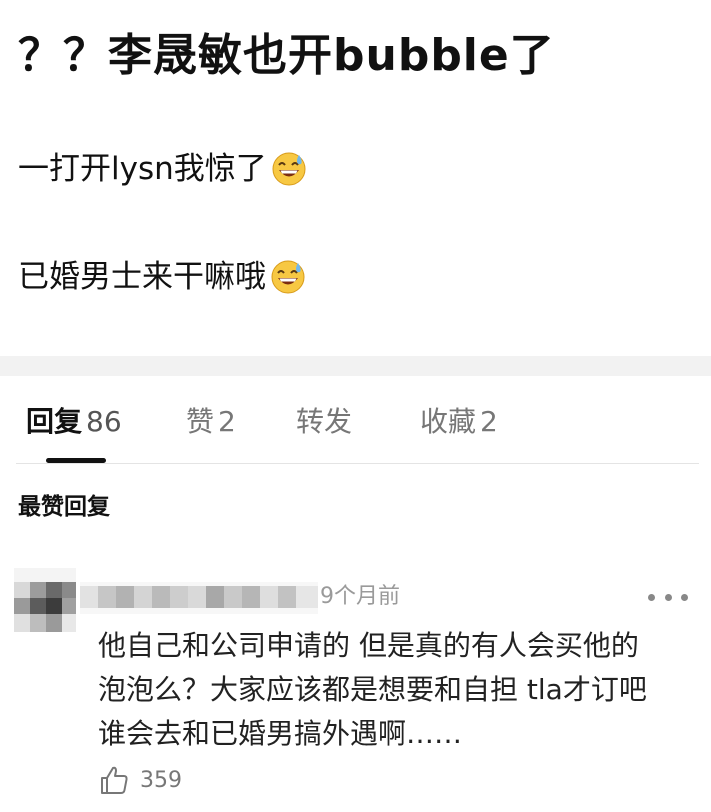 The height and width of the screenshot is (812, 711). I want to click on tab-favorites: 收藏 2, so click(459, 422).